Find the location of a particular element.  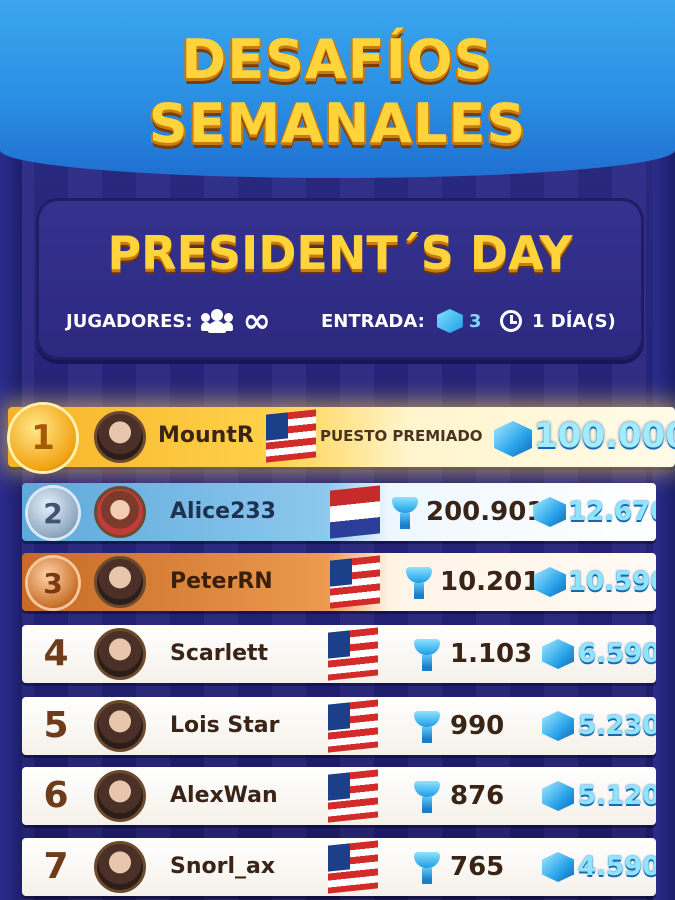

rank-number: 4 is located at coordinates (56, 653).